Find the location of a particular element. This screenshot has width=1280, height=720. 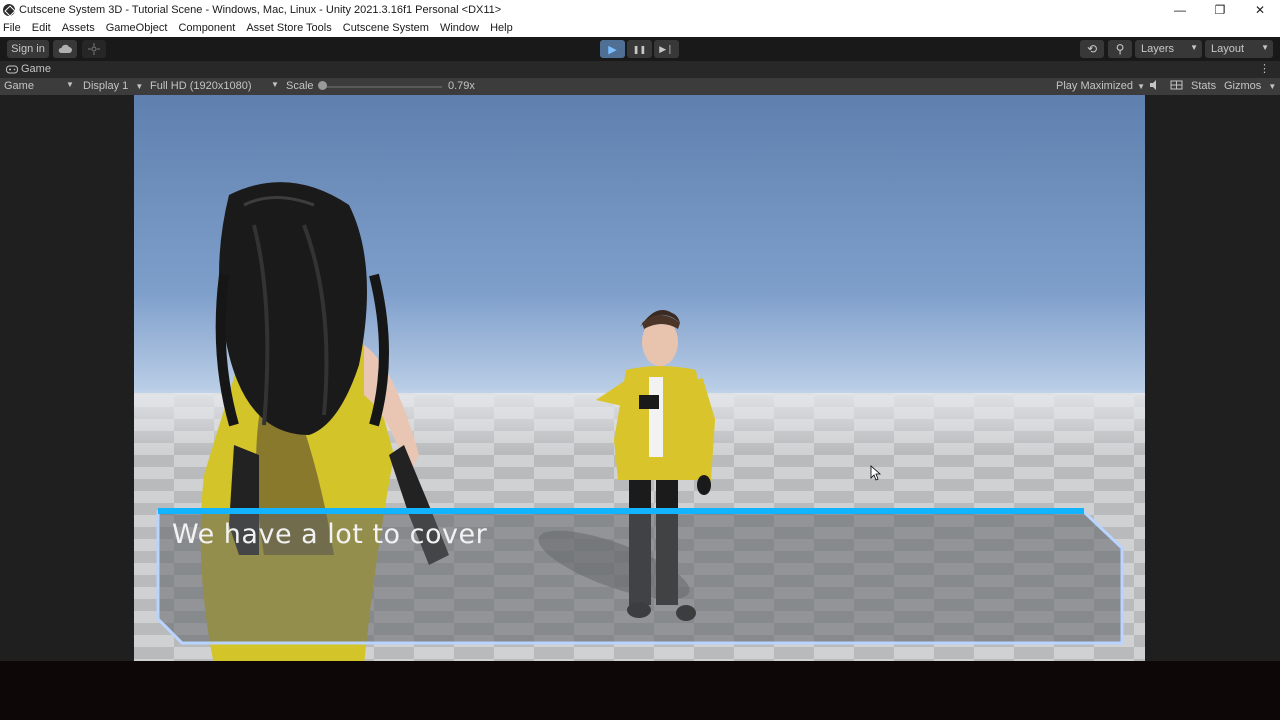

resolution-label: Full HD (1920x1080) is located at coordinates (201, 86).